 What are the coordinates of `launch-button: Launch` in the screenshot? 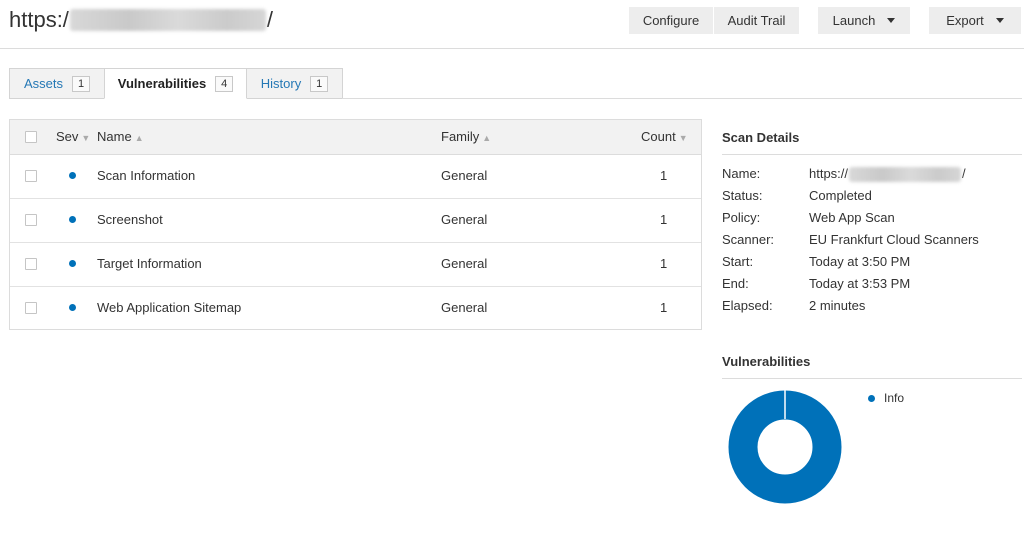 It's located at (864, 20).